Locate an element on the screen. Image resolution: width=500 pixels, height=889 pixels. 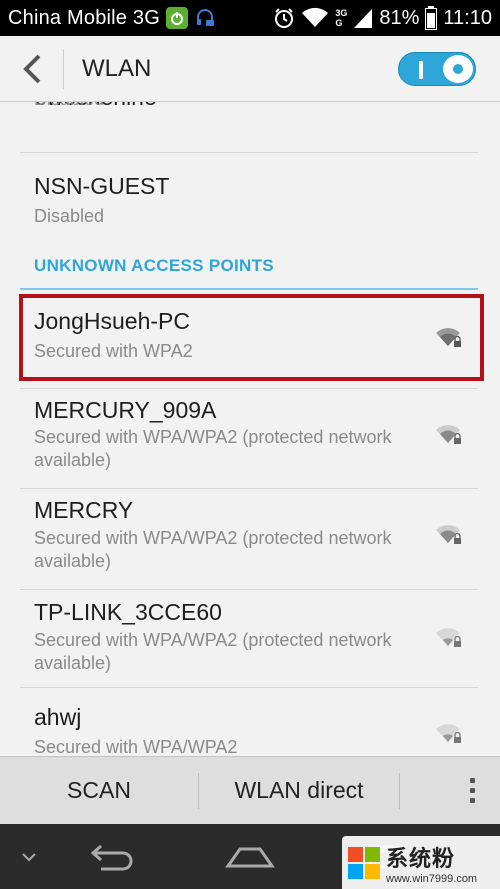
network-name: ahwj is located at coordinates (58, 717).